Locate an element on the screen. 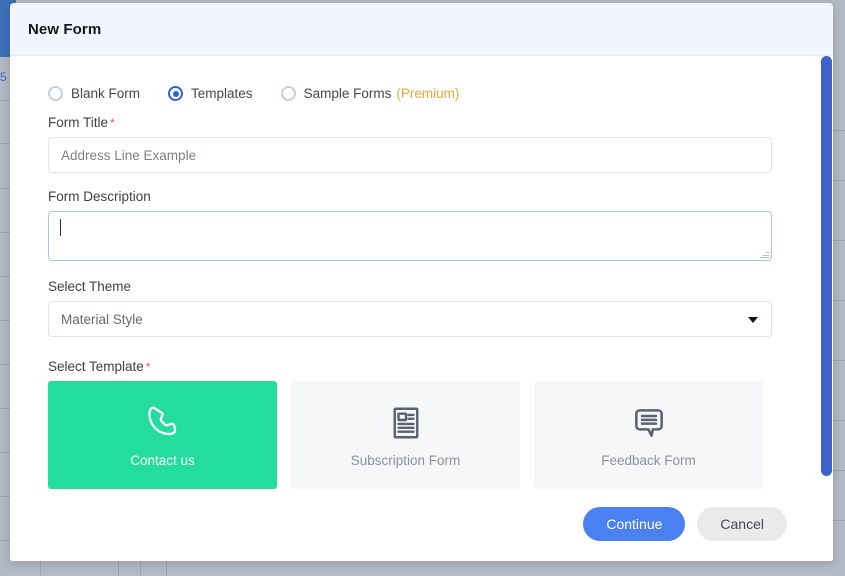 The image size is (845, 576). template-card-label: Contact us is located at coordinates (162, 460).